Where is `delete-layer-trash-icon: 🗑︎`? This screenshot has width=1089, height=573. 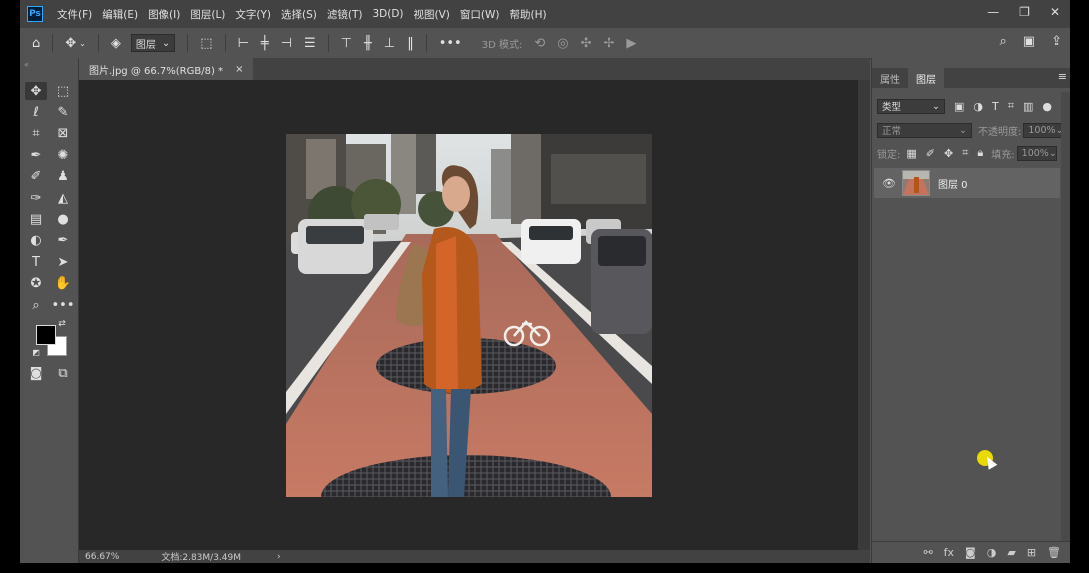
delete-layer-trash-icon: 🗑︎ is located at coordinates (1054, 552).